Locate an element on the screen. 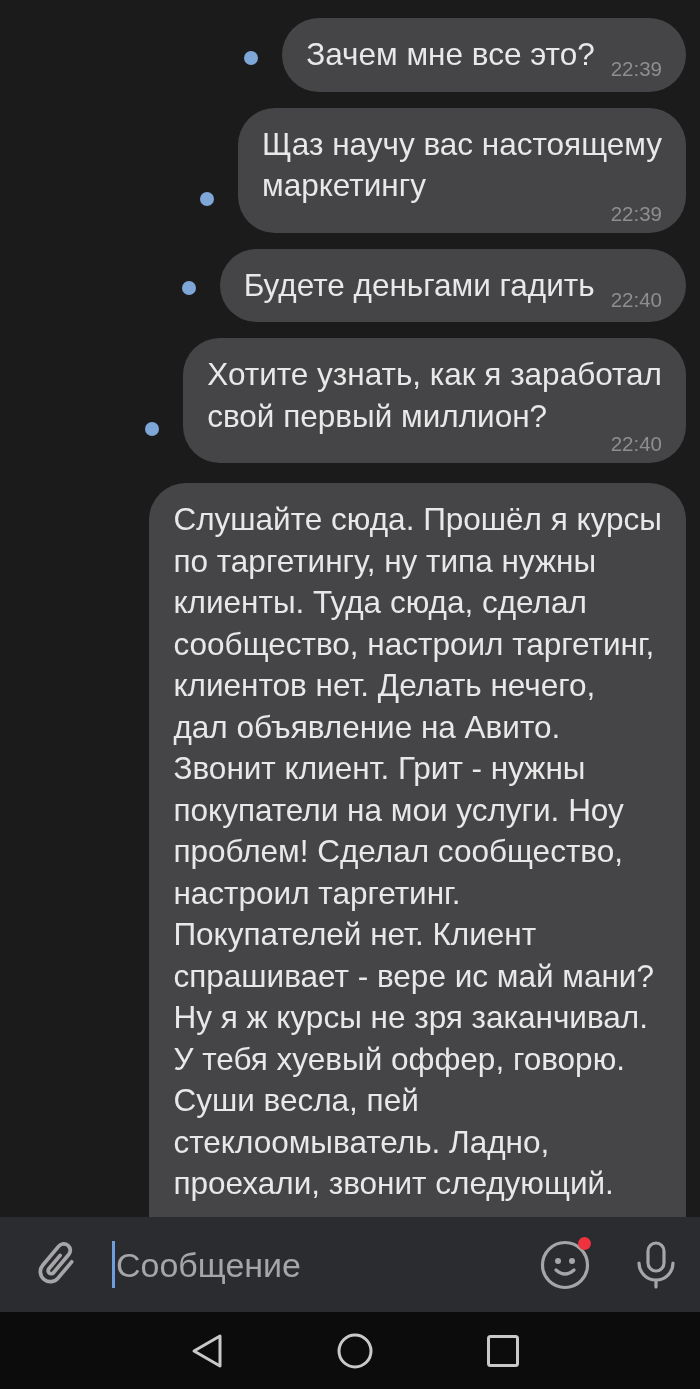 The image size is (700, 1389). message-text: Хотите узнать, как я заработал свой первый миллион? is located at coordinates (434, 395).